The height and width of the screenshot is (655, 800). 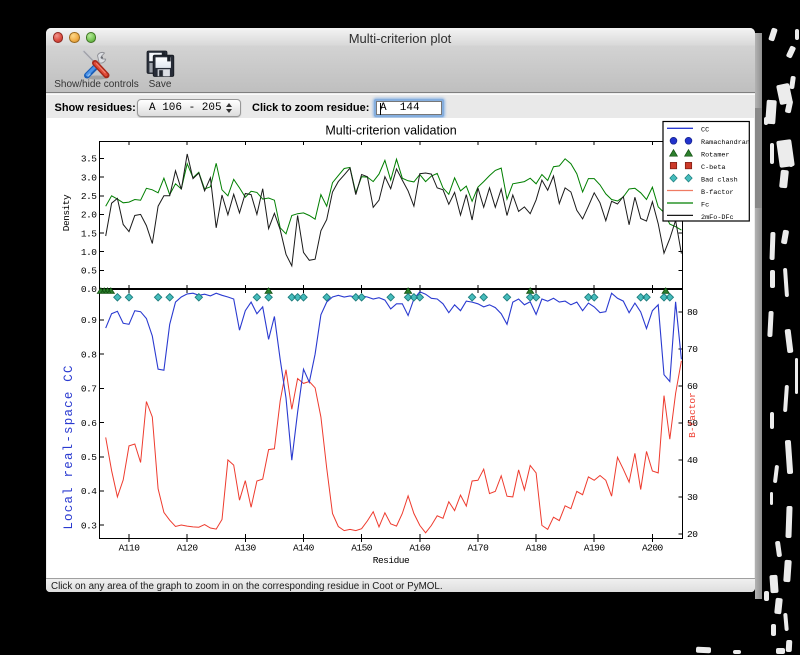 I want to click on svg-text: 1.5, so click(x=88, y=233).